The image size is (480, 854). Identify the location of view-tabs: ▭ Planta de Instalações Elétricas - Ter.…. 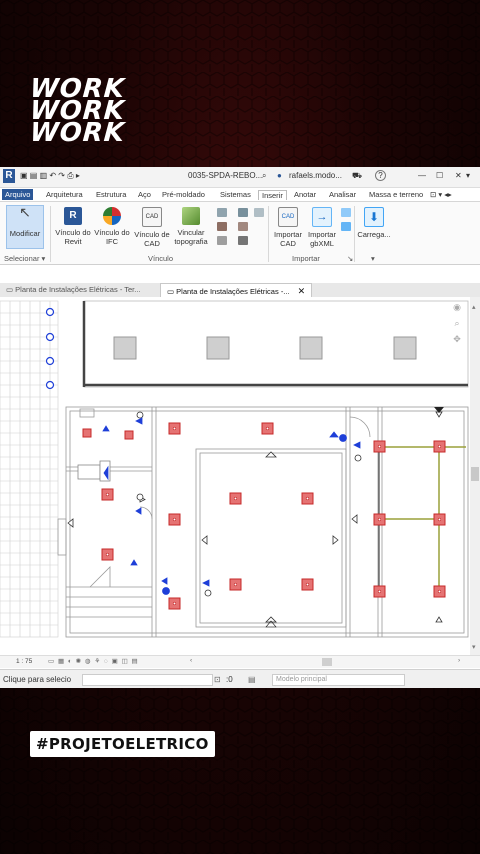
(240, 290).